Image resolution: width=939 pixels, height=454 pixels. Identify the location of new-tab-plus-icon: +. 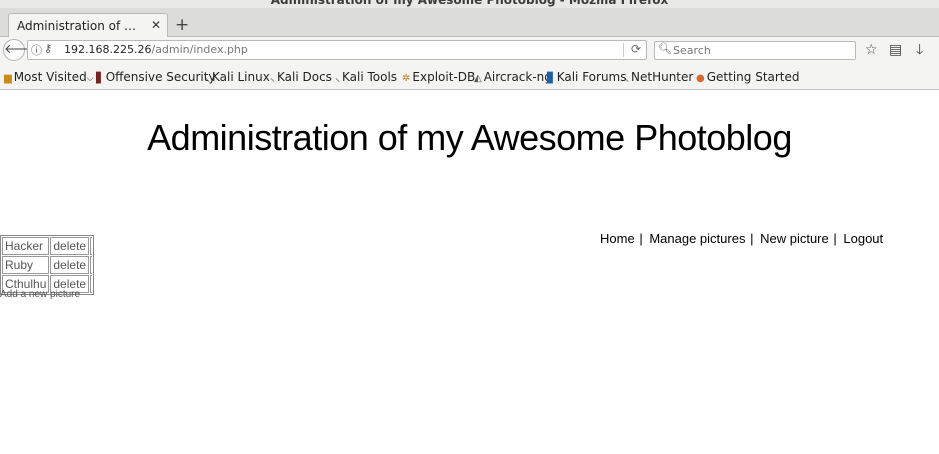
(182, 25).